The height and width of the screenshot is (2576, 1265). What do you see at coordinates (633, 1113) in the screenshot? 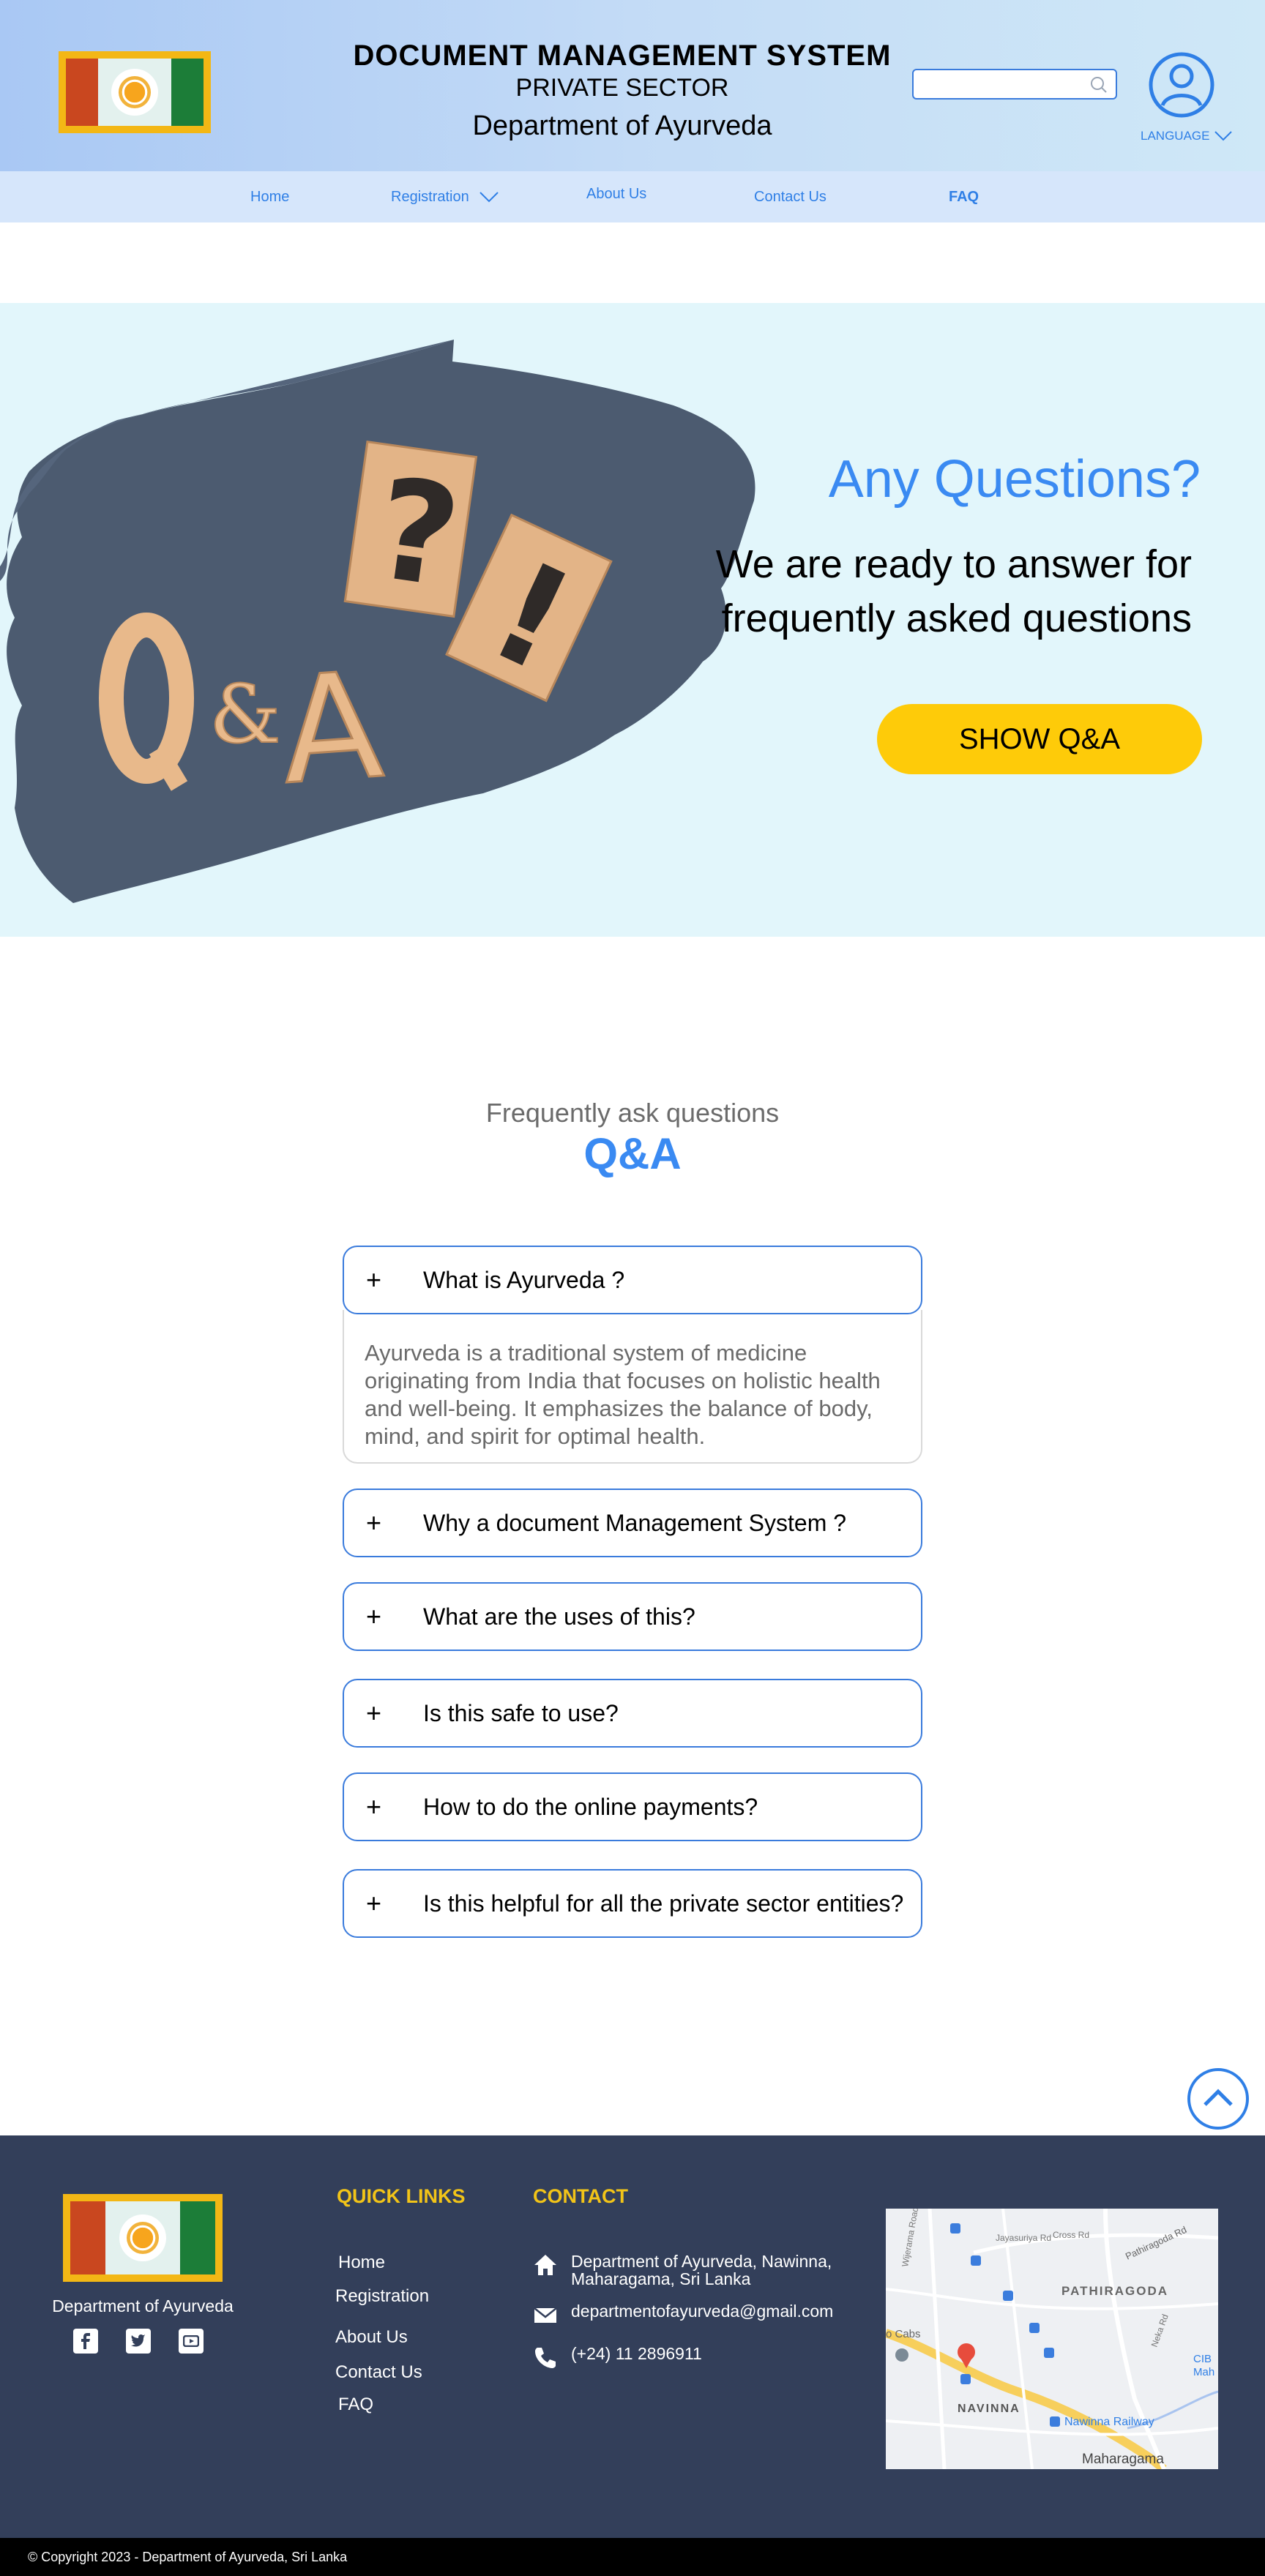
I see `faq-kicker: Frequently ask questions` at bounding box center [633, 1113].